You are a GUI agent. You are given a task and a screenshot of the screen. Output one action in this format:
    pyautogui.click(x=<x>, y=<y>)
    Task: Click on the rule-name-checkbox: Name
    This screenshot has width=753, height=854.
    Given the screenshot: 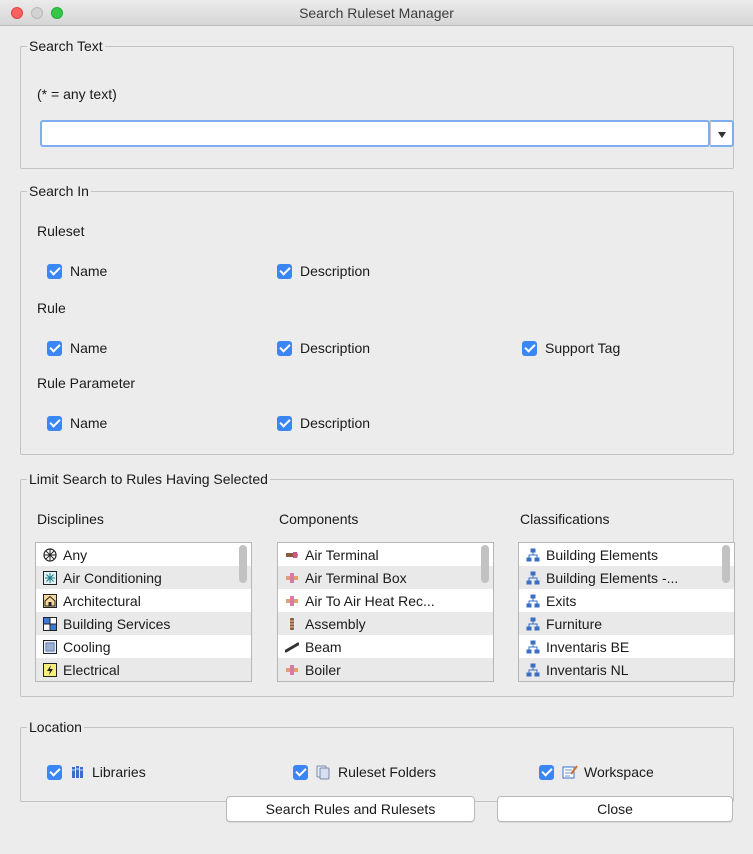 What is the action you would take?
    pyautogui.click(x=77, y=348)
    